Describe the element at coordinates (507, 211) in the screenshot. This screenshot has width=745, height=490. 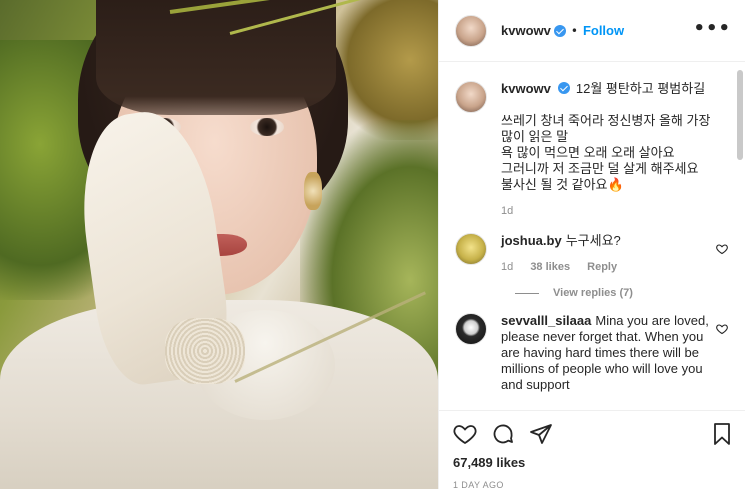
I see `caption-time: 1d` at that location.